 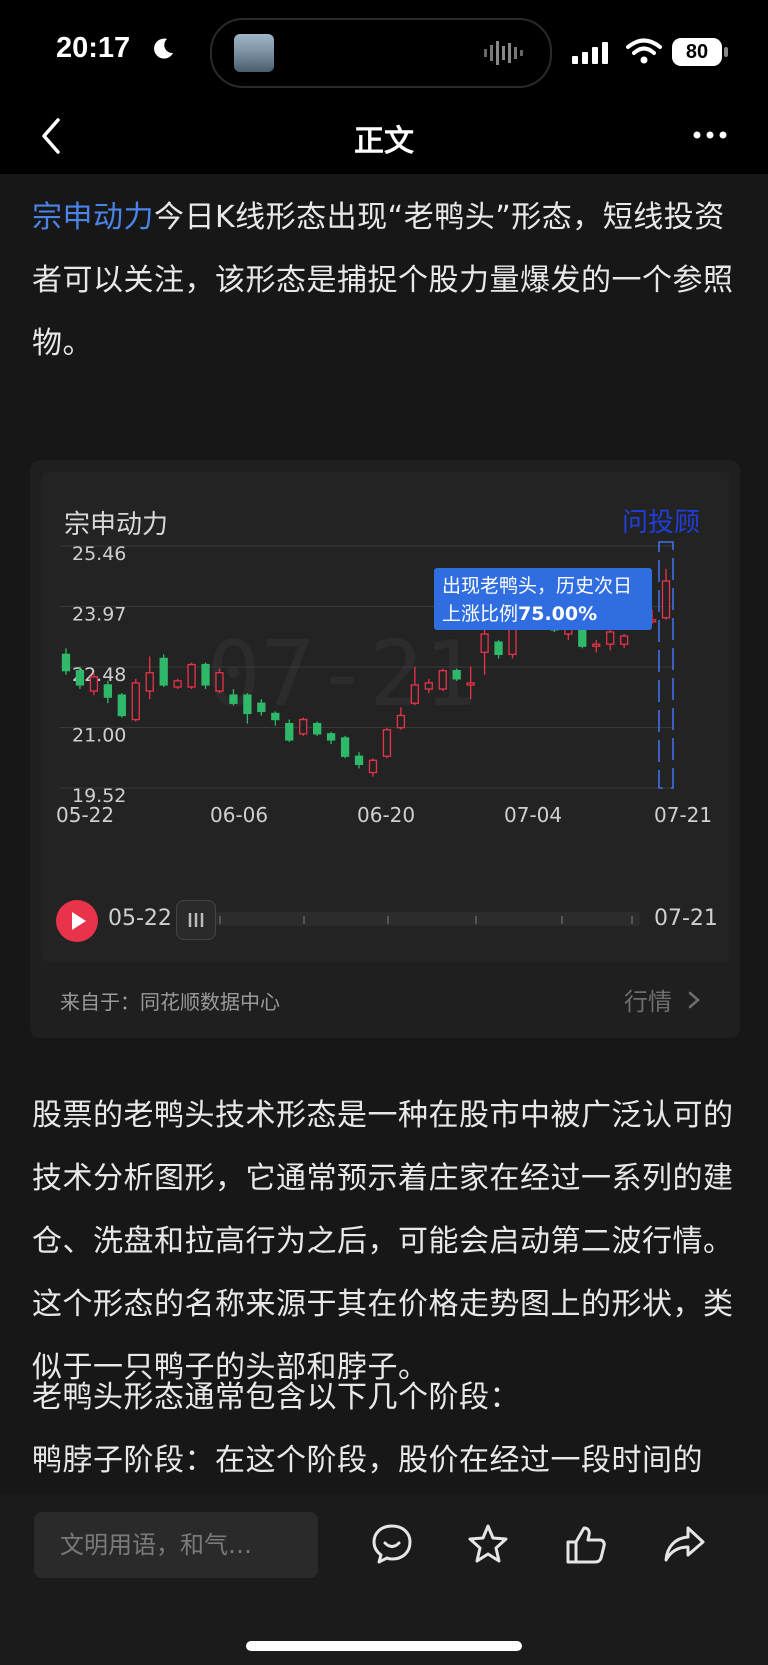 I want to click on cellular-signal-icon, so click(x=590, y=53).